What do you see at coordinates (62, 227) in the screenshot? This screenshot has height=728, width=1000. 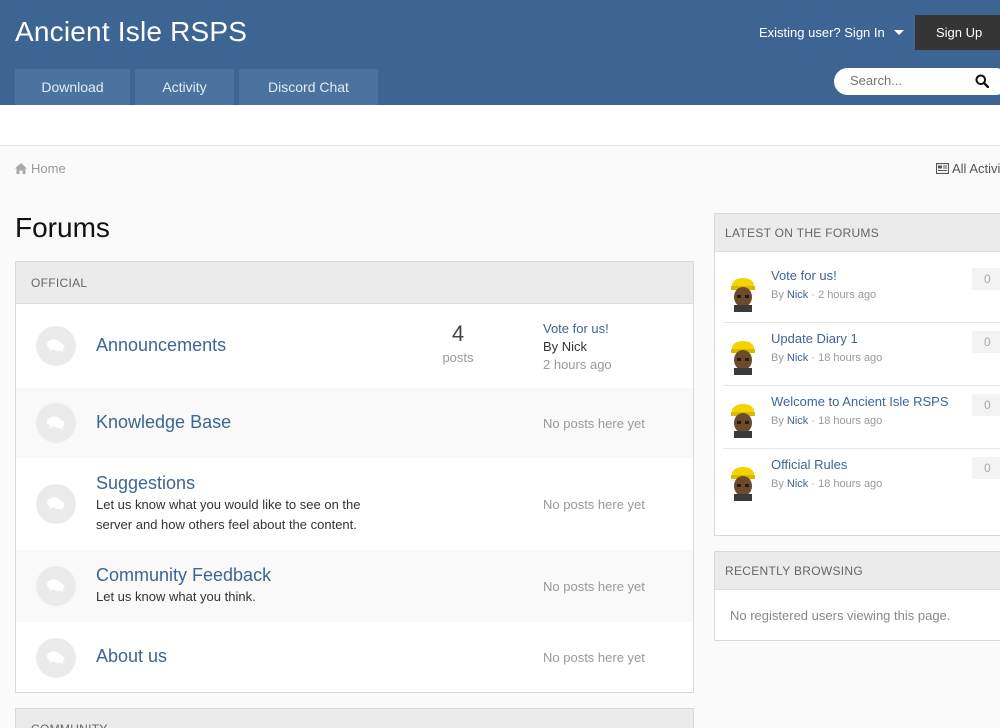 I see `page-title: Forums` at bounding box center [62, 227].